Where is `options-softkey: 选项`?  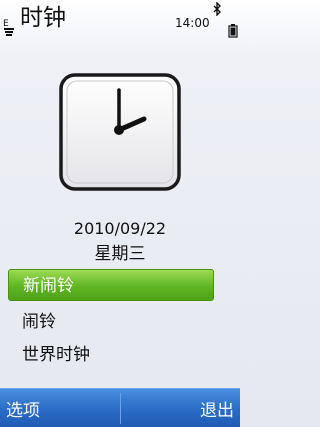
options-softkey: 选项 is located at coordinates (23, 408).